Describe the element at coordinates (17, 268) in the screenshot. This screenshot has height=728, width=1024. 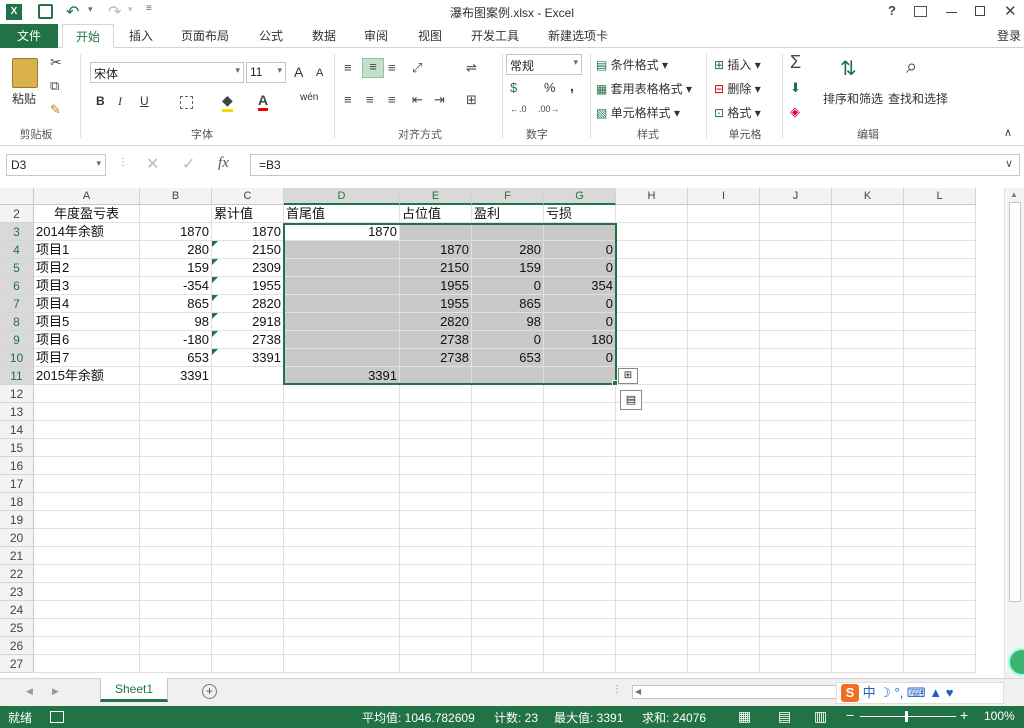
I see `row-header-5: 5` at that location.